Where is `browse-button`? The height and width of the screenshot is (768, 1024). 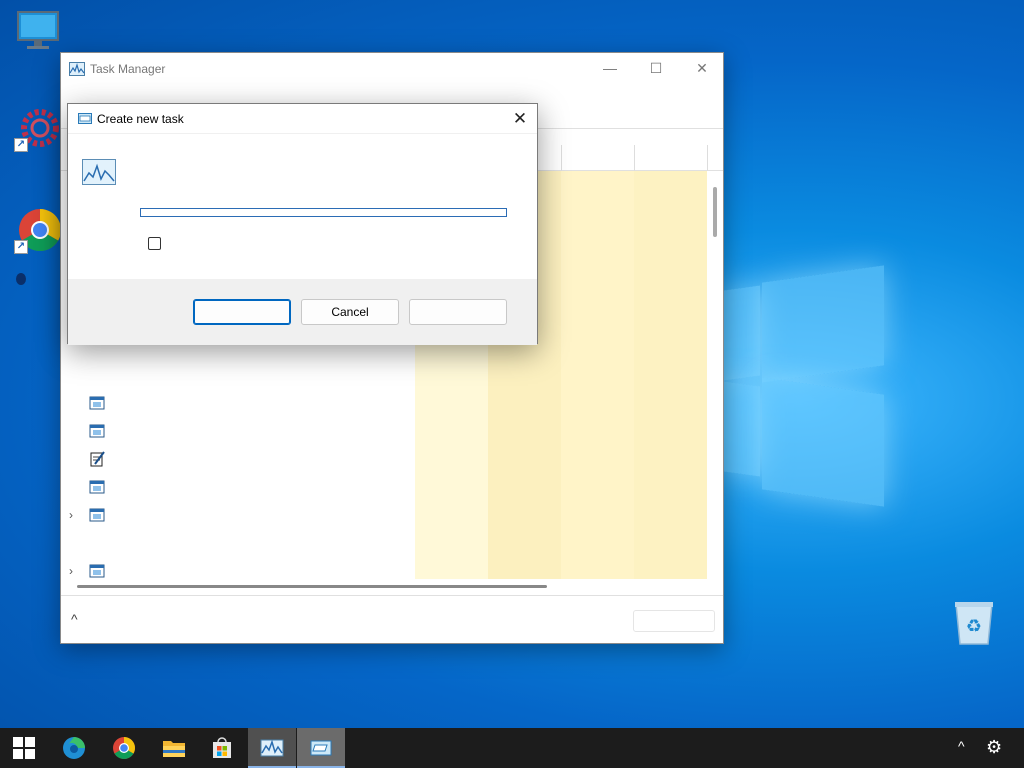
browse-button is located at coordinates (458, 312).